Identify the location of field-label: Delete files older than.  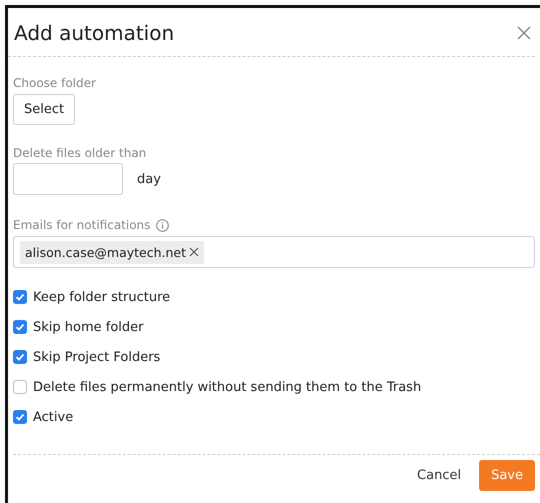
(79, 153).